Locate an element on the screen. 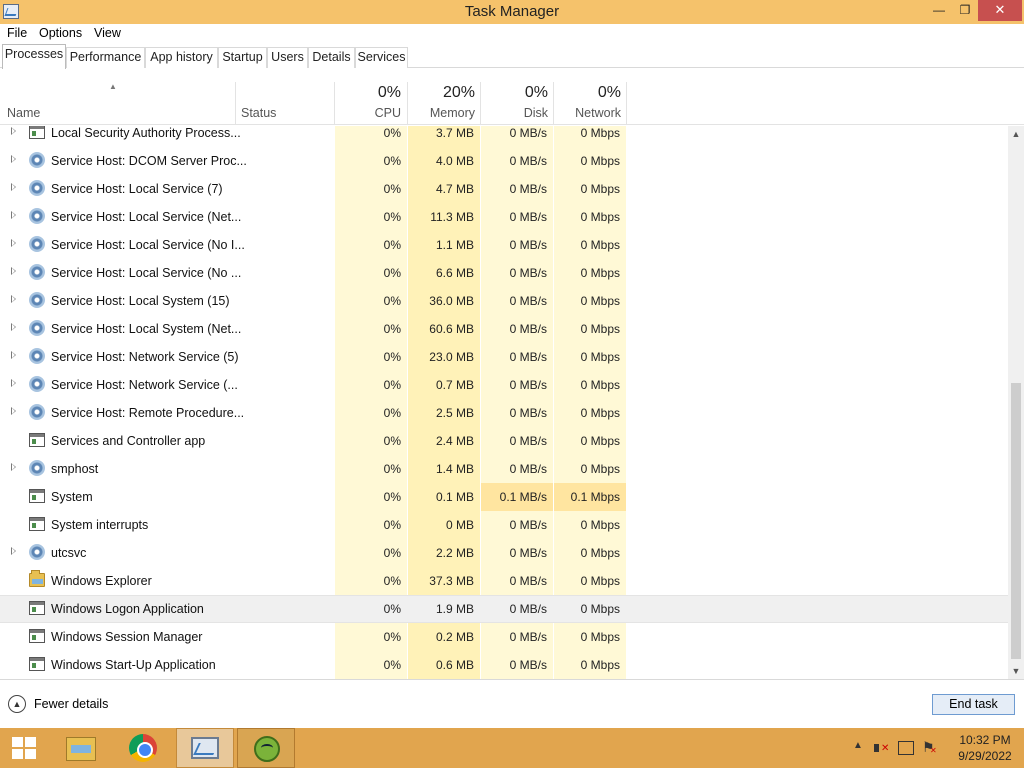  column-disk-header: 0% Disk is located at coordinates (517, 96).